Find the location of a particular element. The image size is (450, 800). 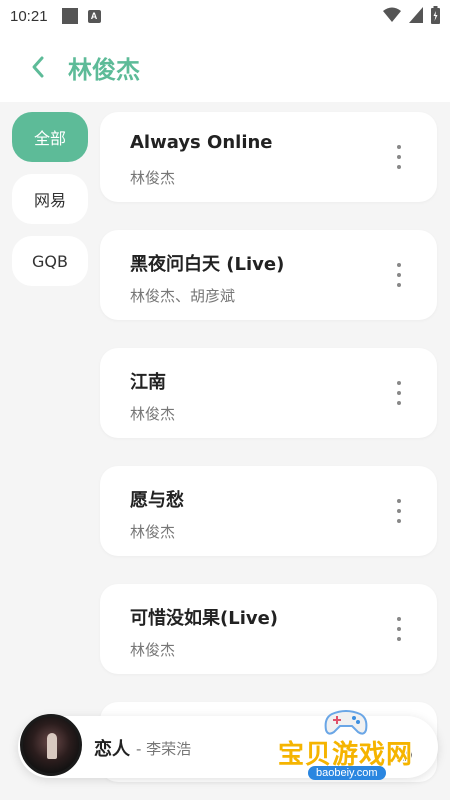

album-cover is located at coordinates (51, 745).